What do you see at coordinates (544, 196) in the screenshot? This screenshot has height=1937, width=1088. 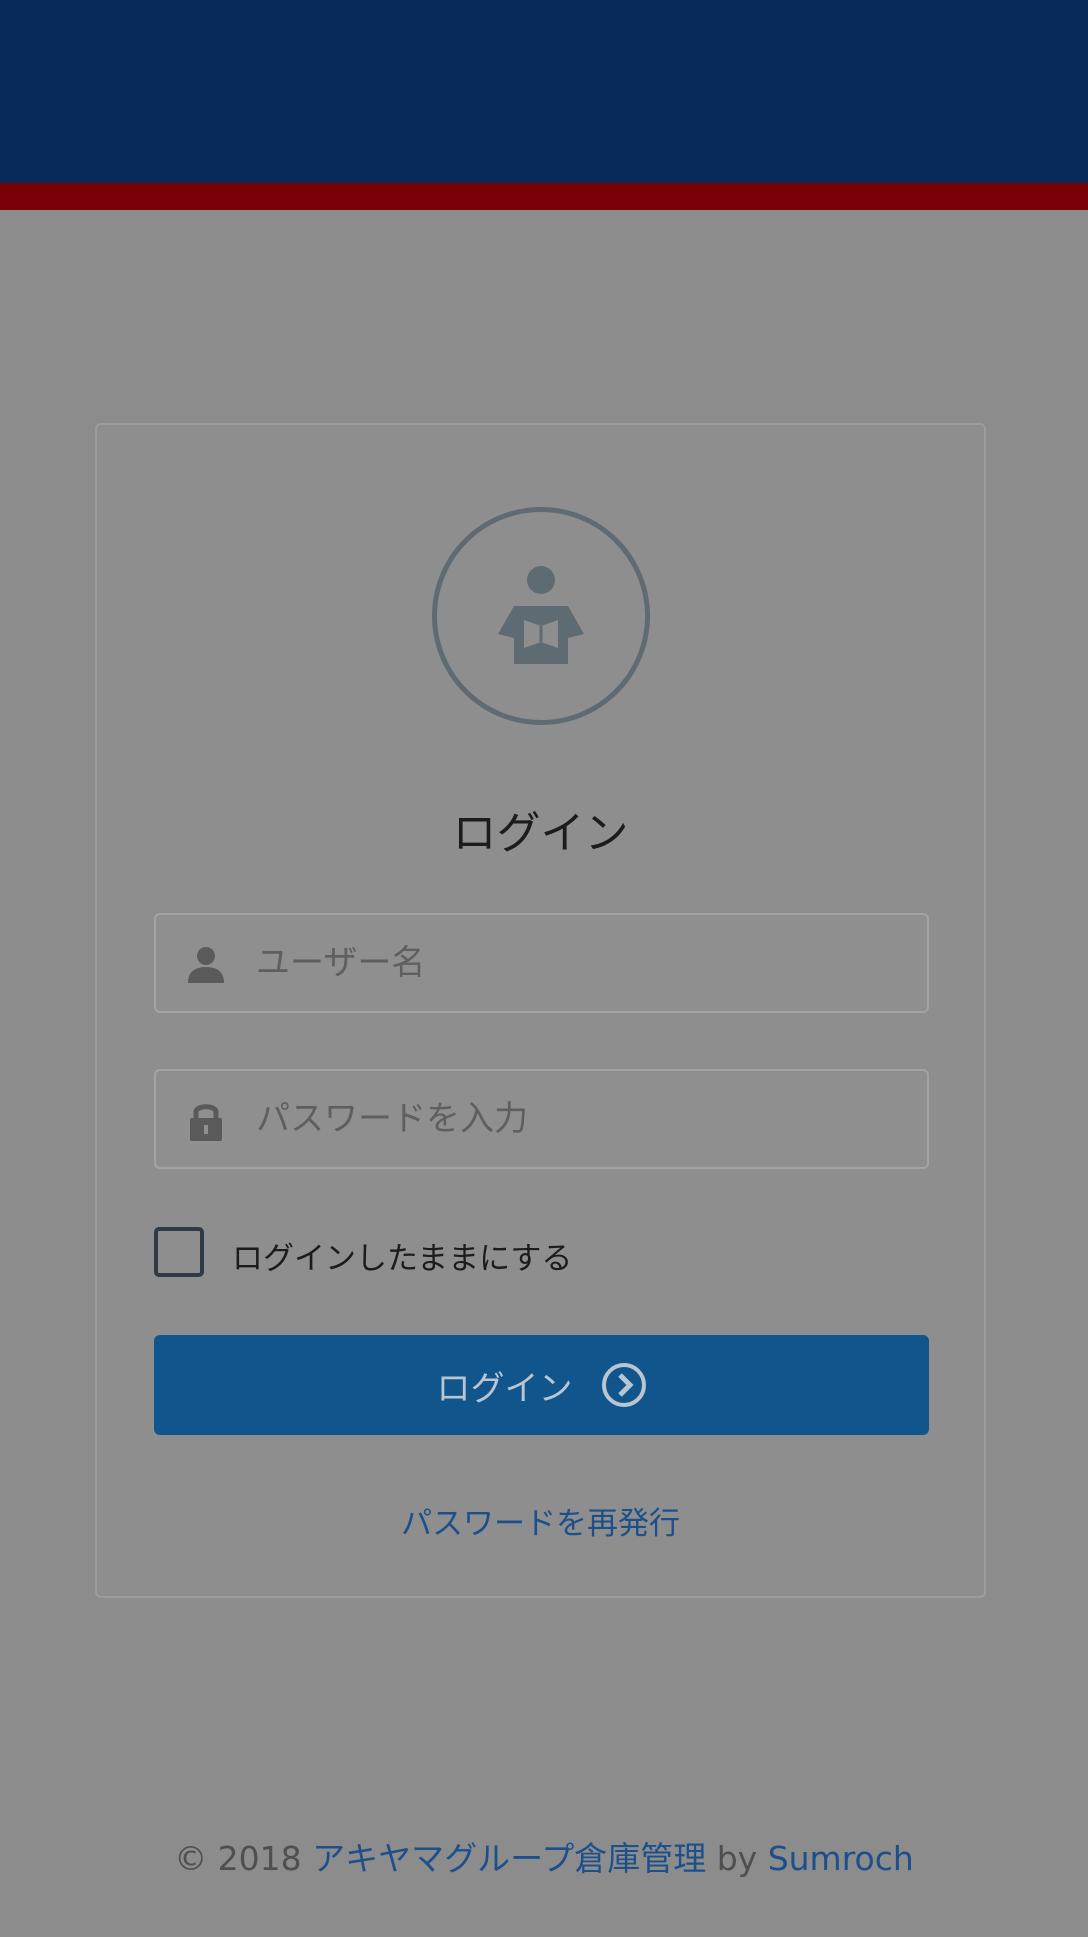 I see `header-stripe` at bounding box center [544, 196].